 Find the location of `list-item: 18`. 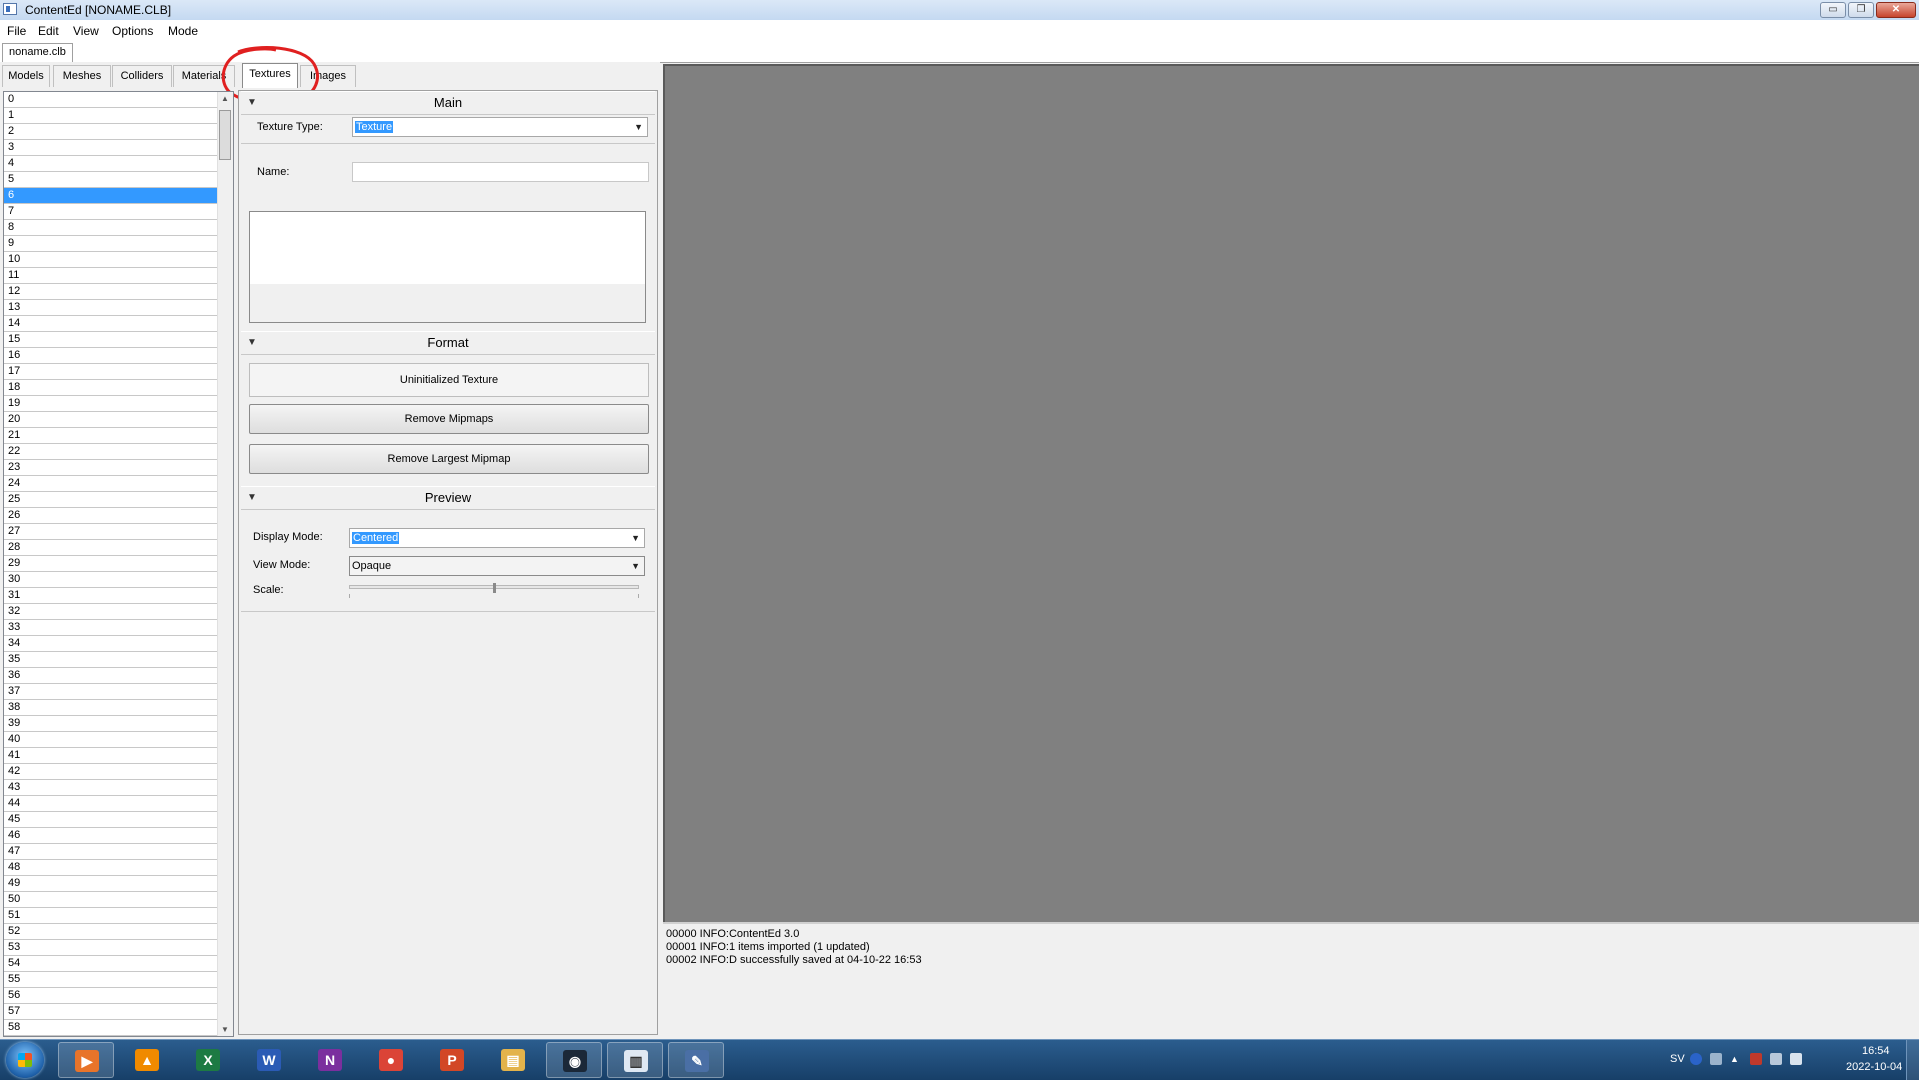

list-item: 18 is located at coordinates (111, 388).